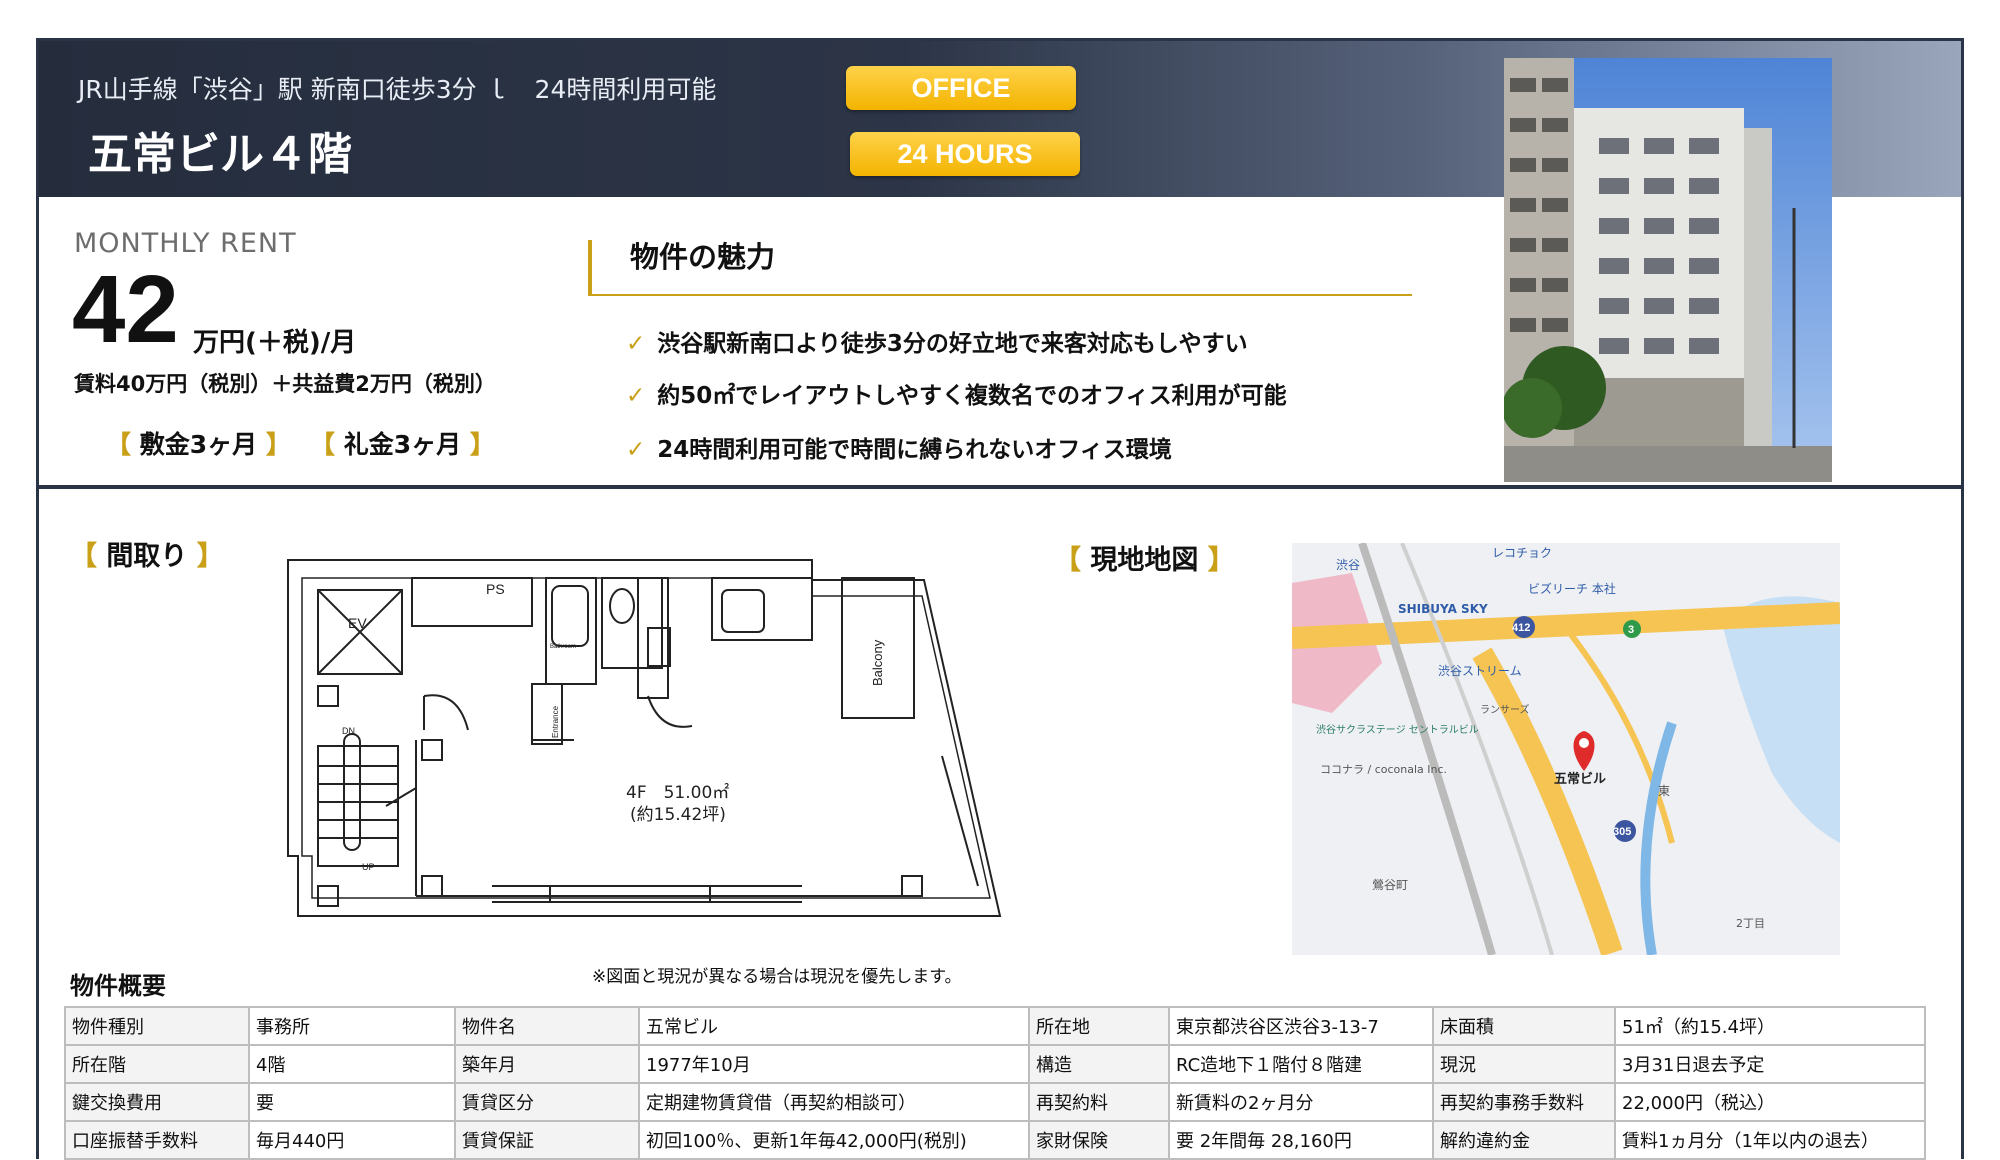 This screenshot has width=2000, height=1160. What do you see at coordinates (368, 867) in the screenshot?
I see `up-label: UP` at bounding box center [368, 867].